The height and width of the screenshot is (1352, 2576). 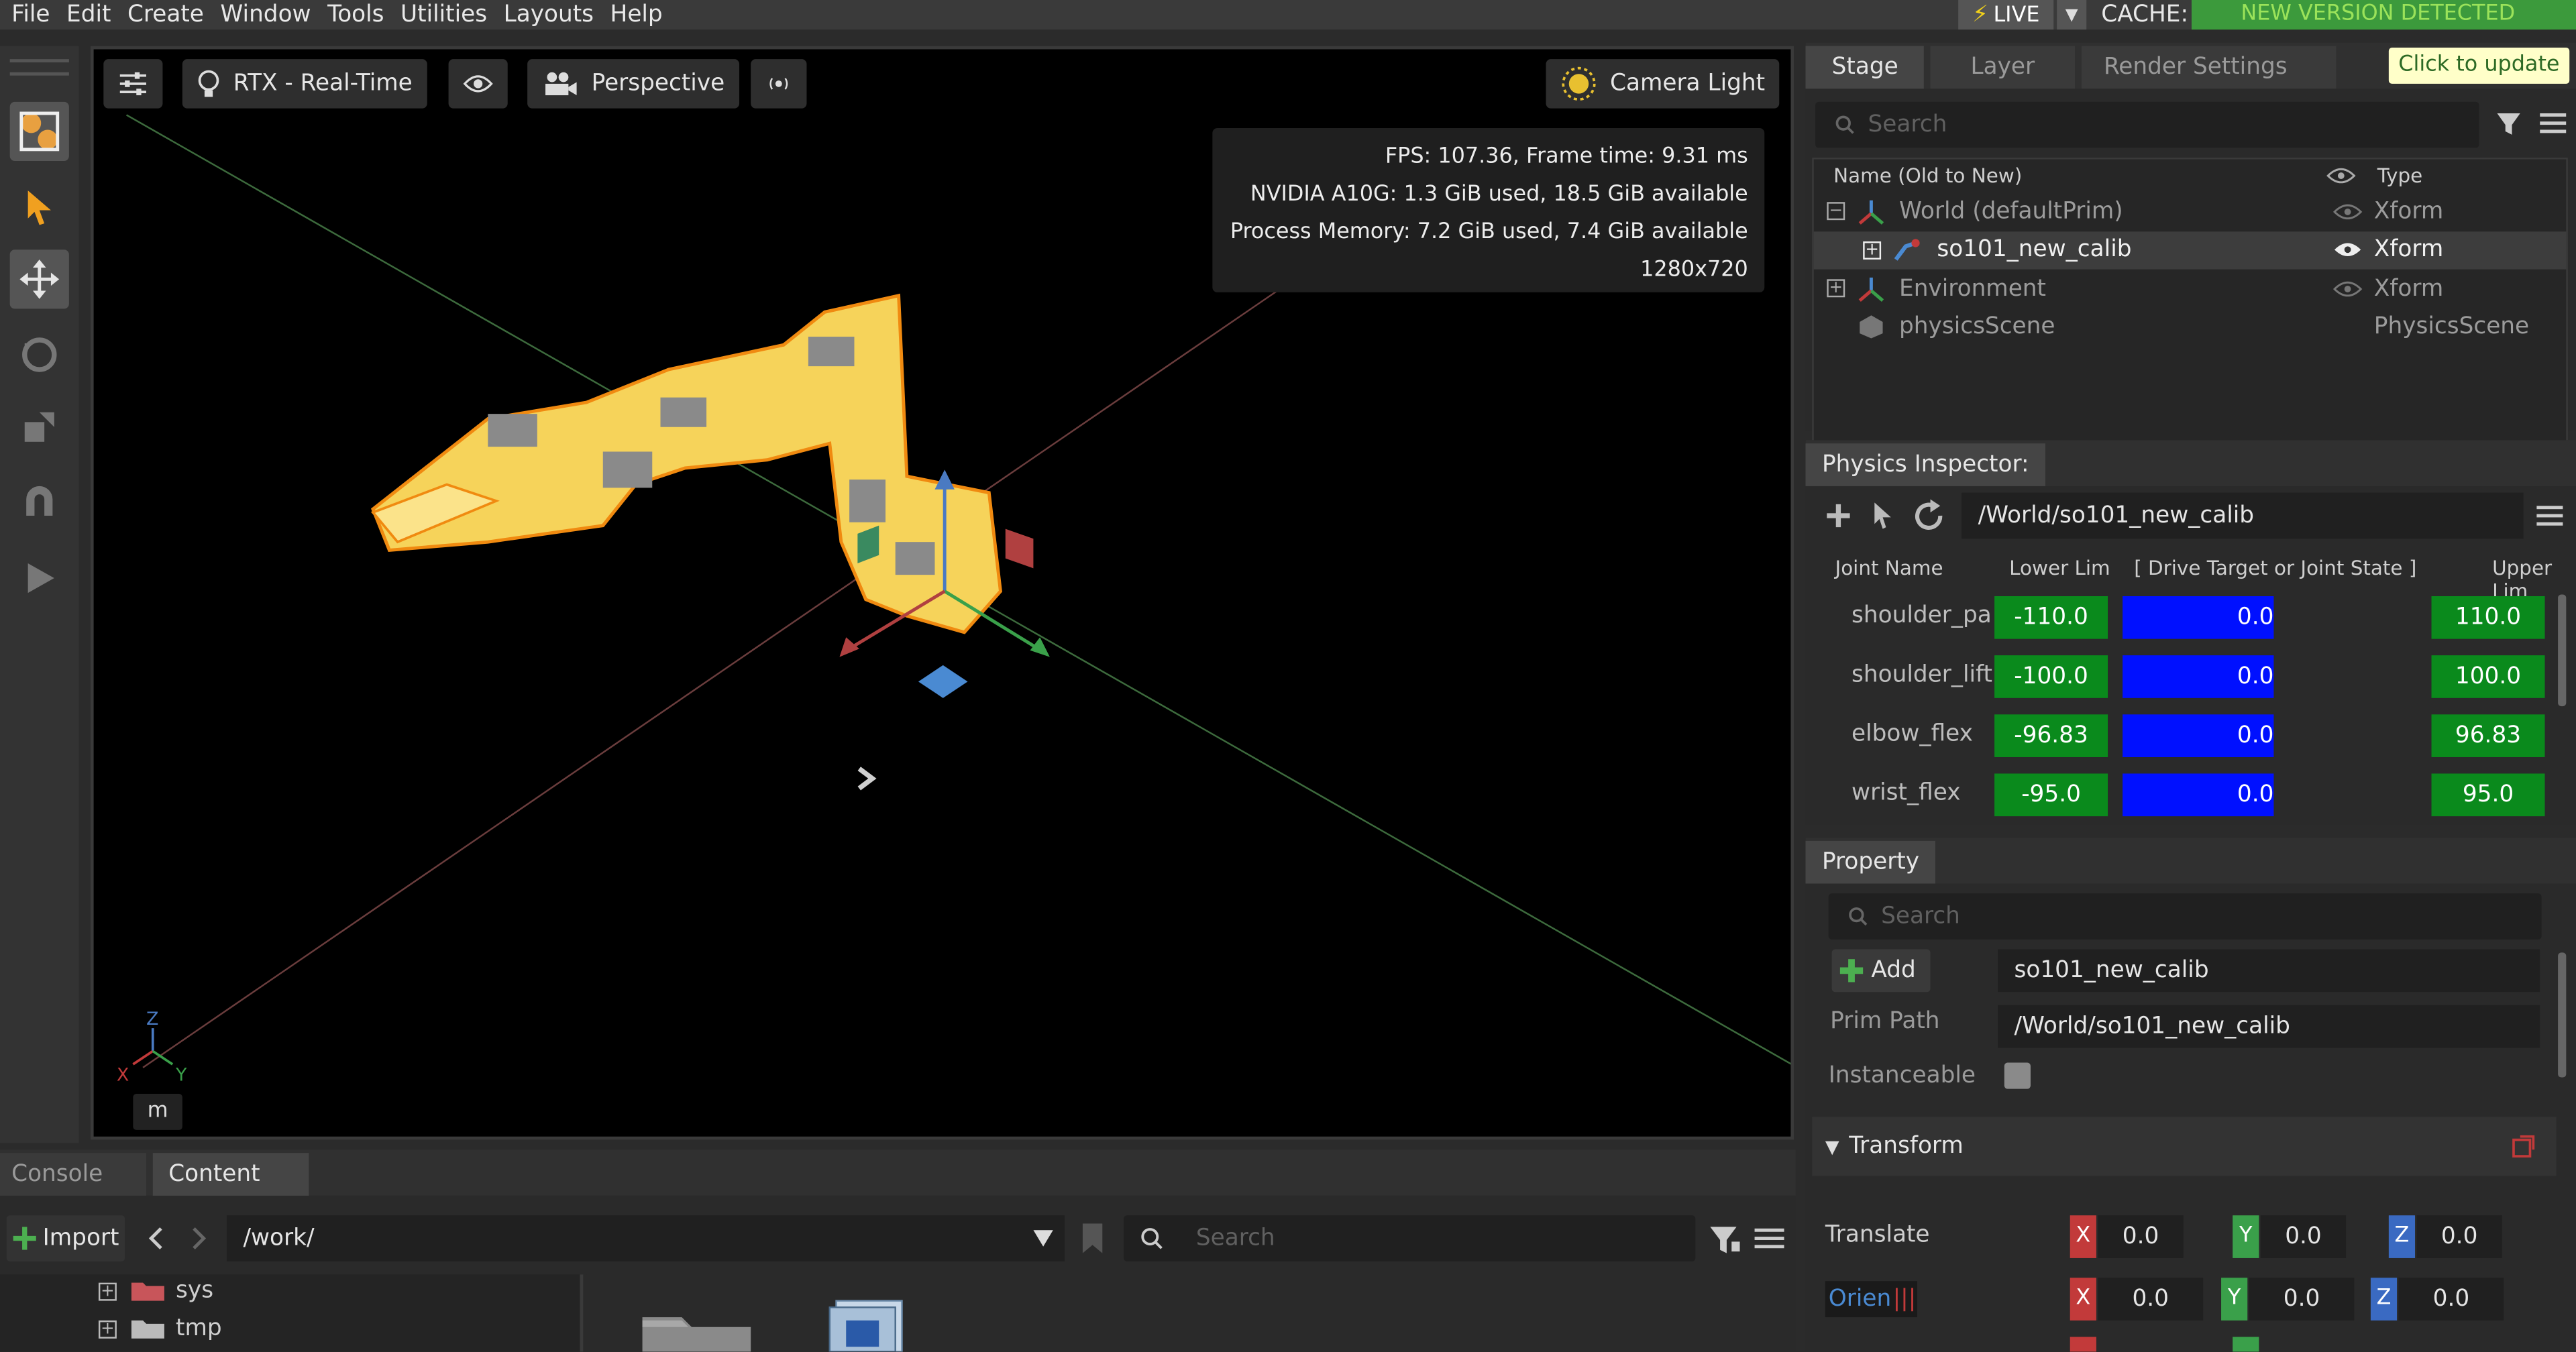 I want to click on select-tool-button, so click(x=39, y=206).